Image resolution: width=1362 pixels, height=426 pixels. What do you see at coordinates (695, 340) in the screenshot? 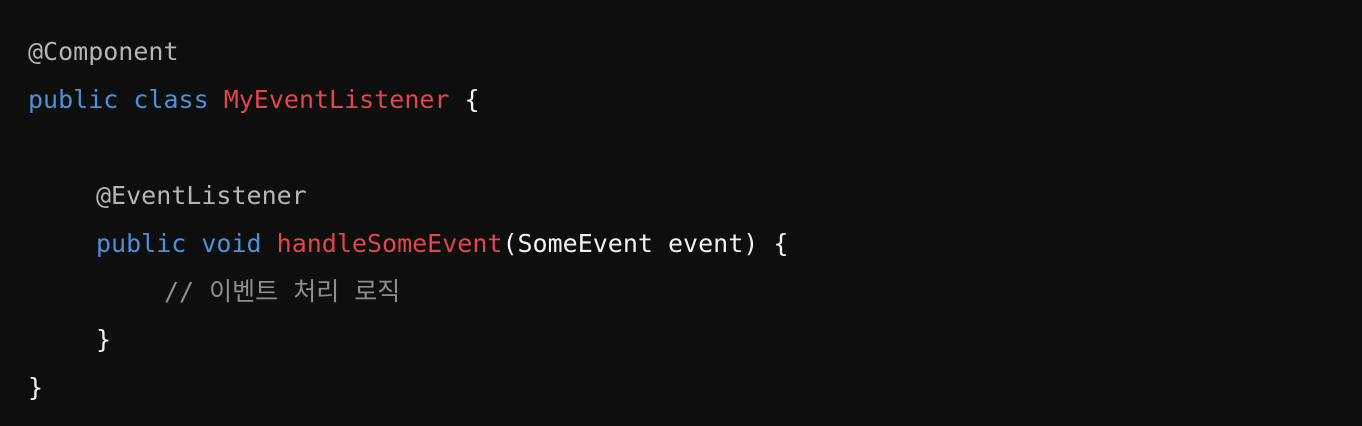
I see `code-line-7: }` at bounding box center [695, 340].